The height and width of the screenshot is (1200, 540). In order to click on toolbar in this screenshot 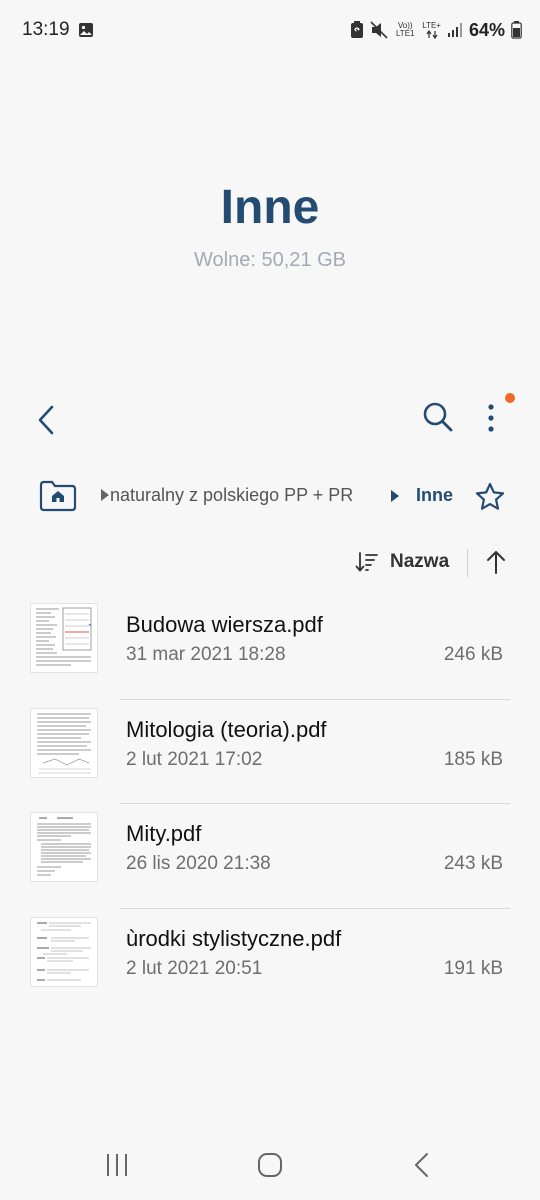, I will do `click(270, 418)`.